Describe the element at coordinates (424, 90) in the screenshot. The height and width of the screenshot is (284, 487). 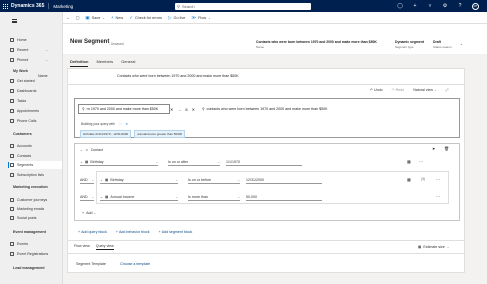
I see `view-dropdown: Natural view ⌄` at that location.